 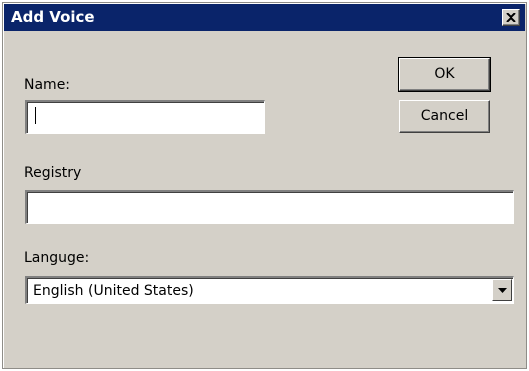 I want to click on text-caret, so click(x=35, y=115).